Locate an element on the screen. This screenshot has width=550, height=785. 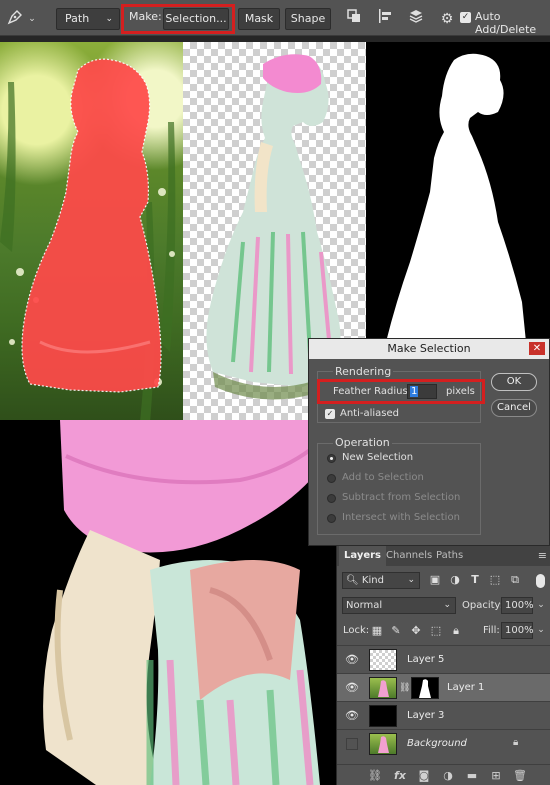
tab-channels: Channels is located at coordinates (409, 556).